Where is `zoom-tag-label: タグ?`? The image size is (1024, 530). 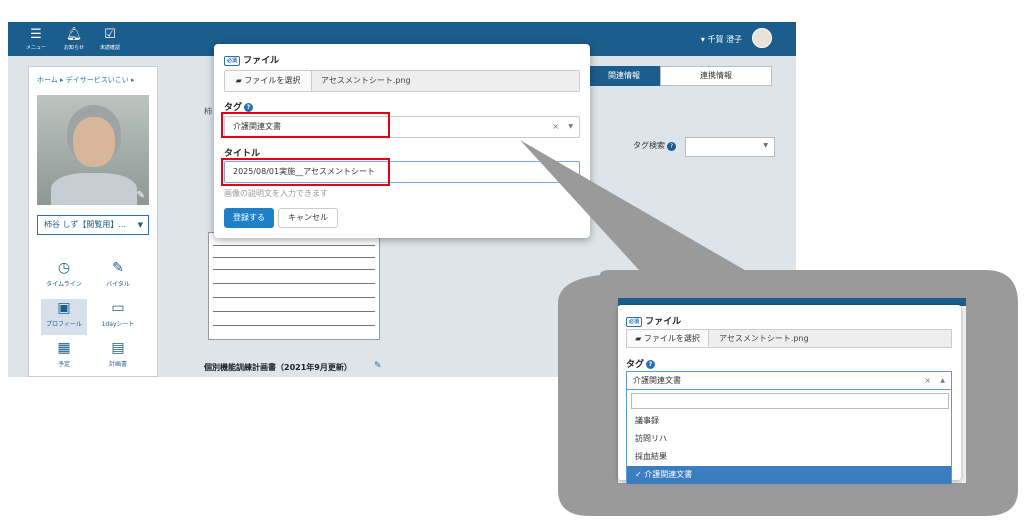 zoom-tag-label: タグ? is located at coordinates (641, 363).